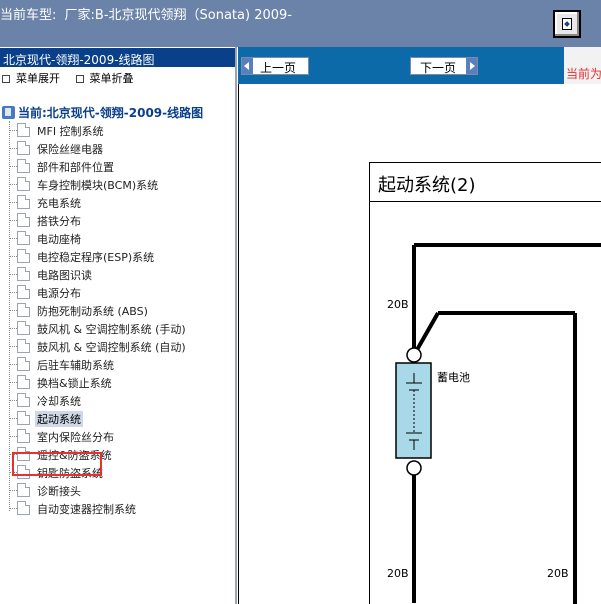 The height and width of the screenshot is (604, 601). I want to click on tree-item: 电控稳定程序(ESP)系统, so click(118, 256).